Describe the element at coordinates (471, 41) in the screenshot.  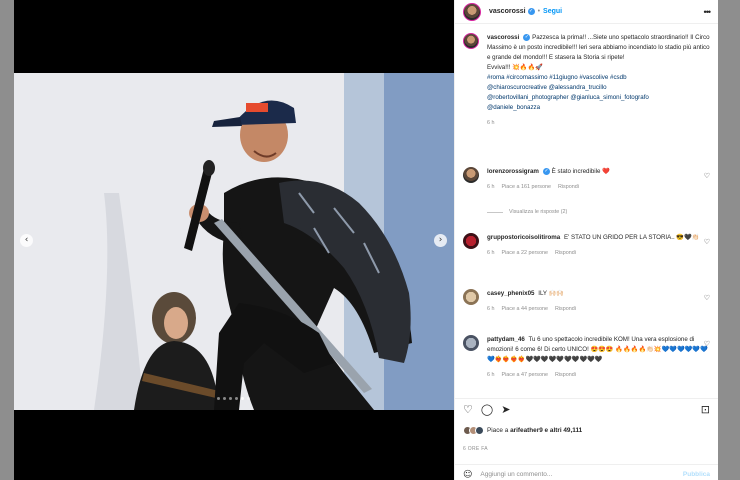
I see `caption-avatar` at that location.